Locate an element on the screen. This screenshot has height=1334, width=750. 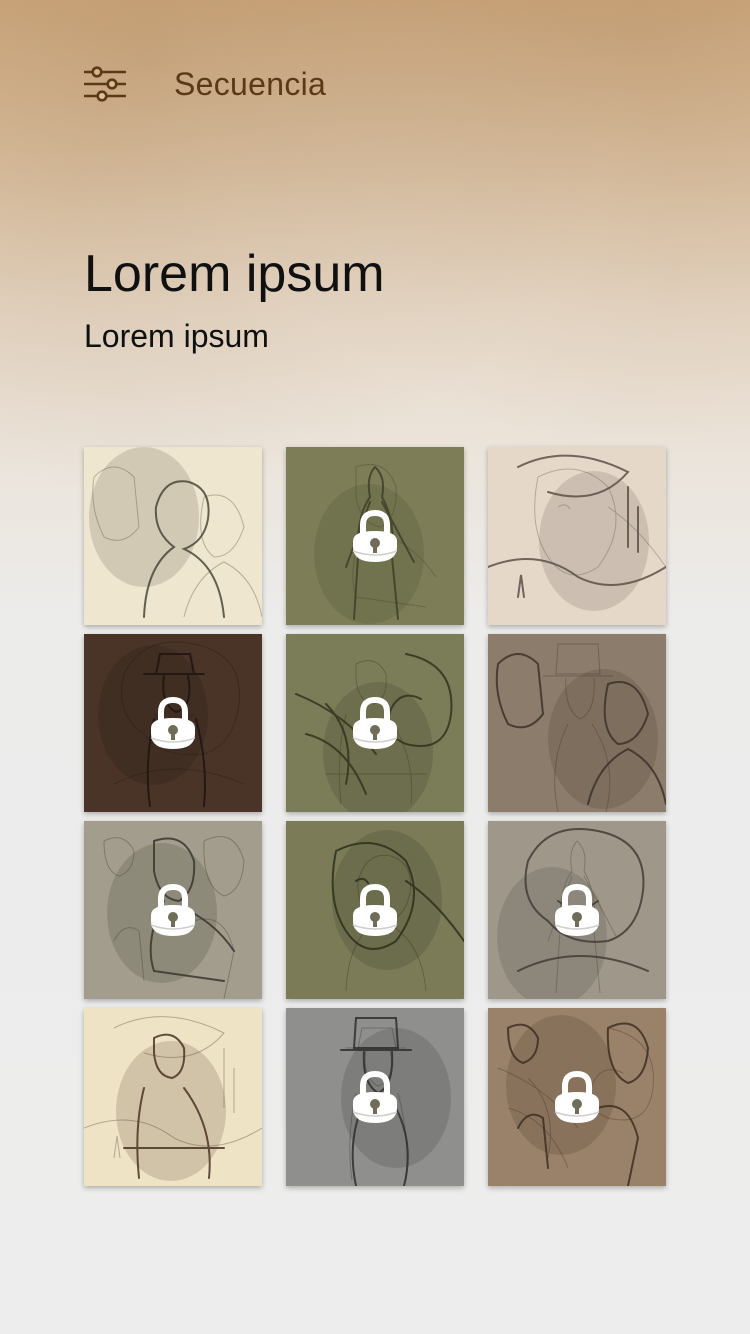
gallery-tile-nautilus-creature-sketch is located at coordinates (375, 723).